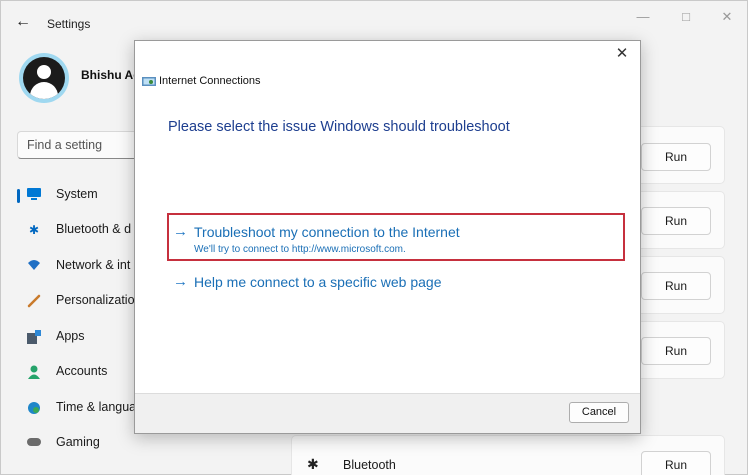 Image resolution: width=748 pixels, height=475 pixels. I want to click on sidebar-item-label: Gaming, so click(78, 442).